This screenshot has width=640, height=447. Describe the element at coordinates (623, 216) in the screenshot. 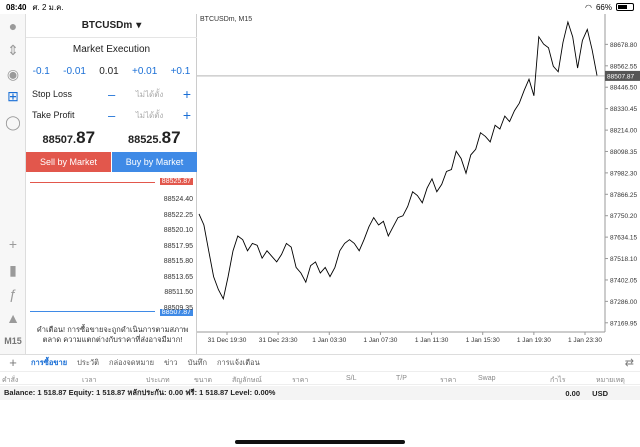

I see `y-tick-label: 87750.20` at that location.